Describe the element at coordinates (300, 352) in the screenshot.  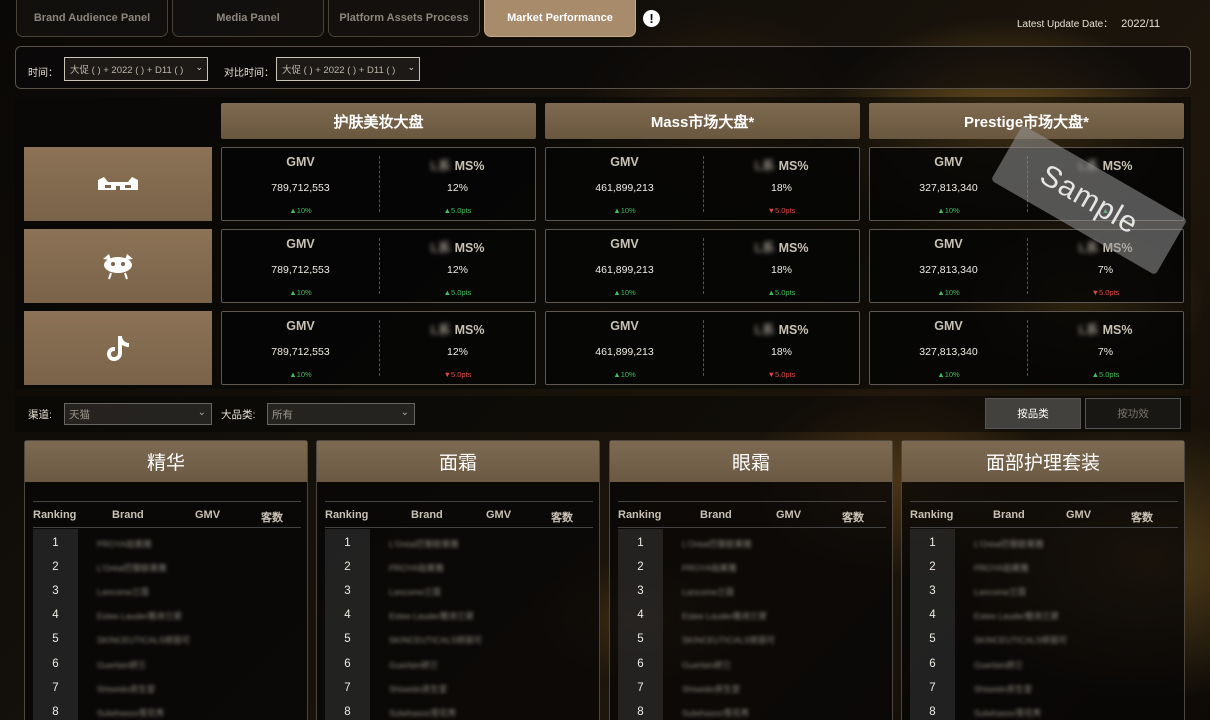
I see `gmv-value: 789,712,553` at that location.